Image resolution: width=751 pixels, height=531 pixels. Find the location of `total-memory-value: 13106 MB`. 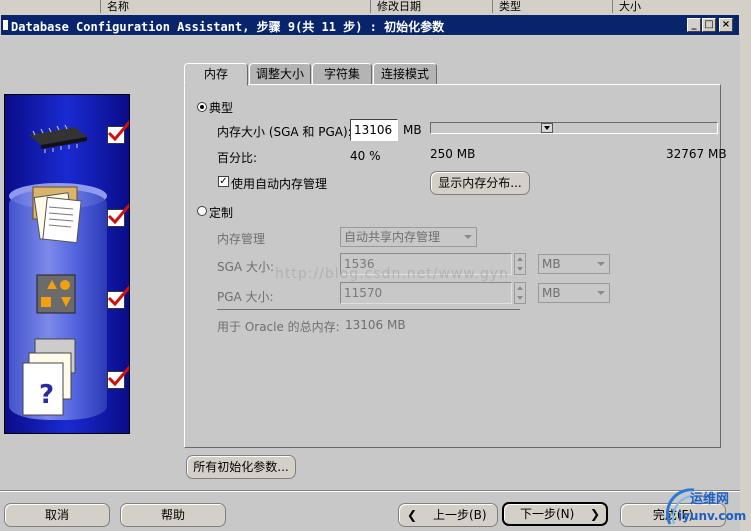

total-memory-value: 13106 MB is located at coordinates (375, 325).